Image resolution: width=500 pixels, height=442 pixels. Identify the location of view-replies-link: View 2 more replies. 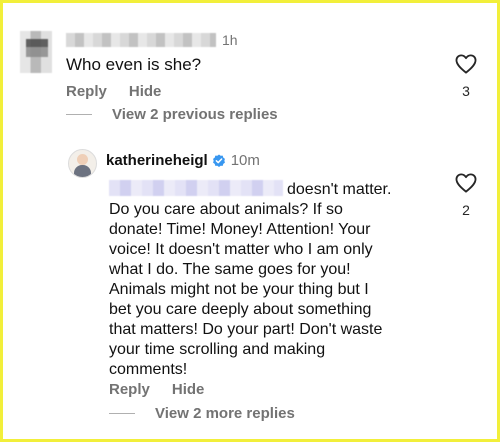
(202, 413).